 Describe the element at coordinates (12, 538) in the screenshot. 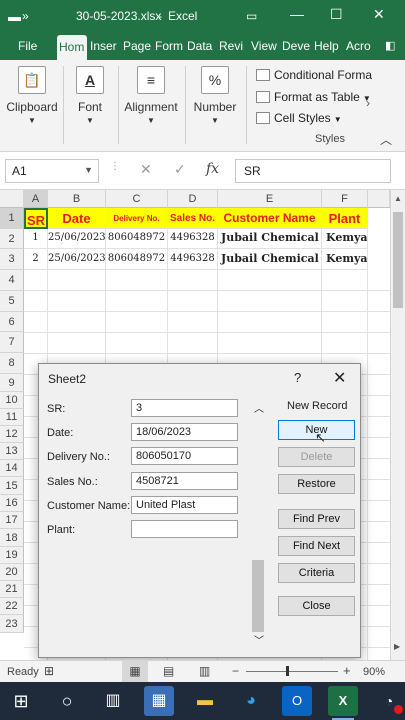

I see `row-header: 18` at that location.